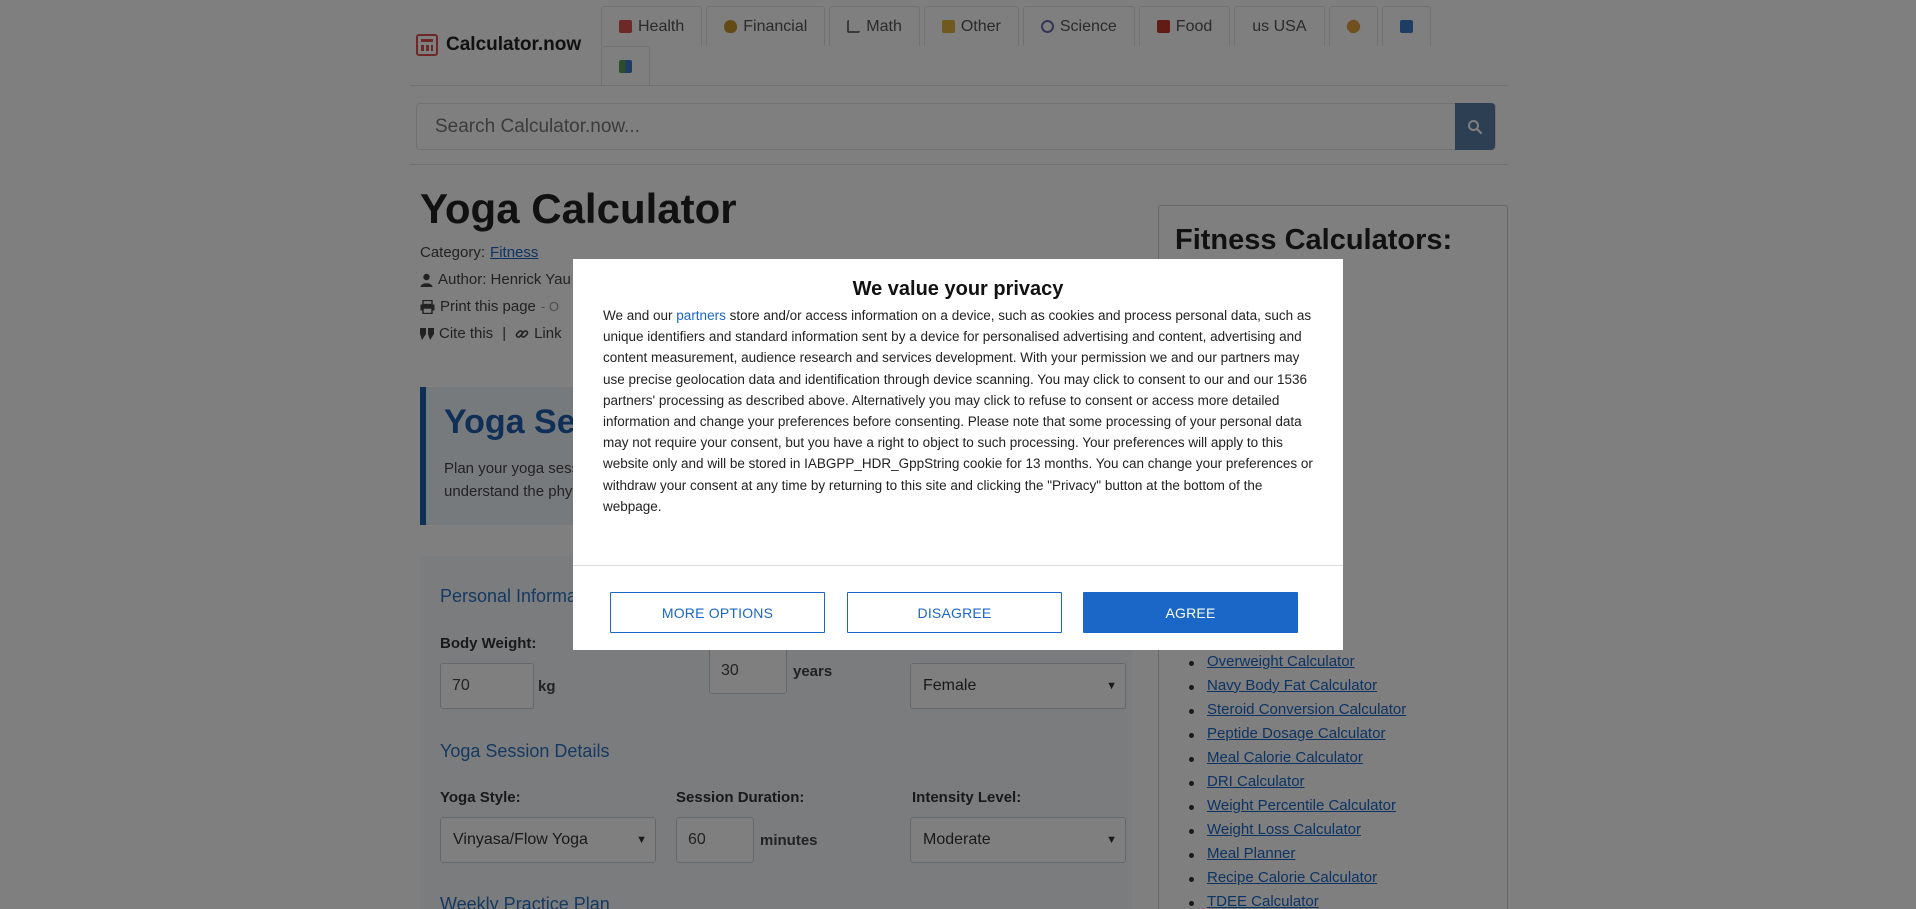 The height and width of the screenshot is (909, 1916). What do you see at coordinates (717, 612) in the screenshot?
I see `more-options-button: MORE OPTIONS` at bounding box center [717, 612].